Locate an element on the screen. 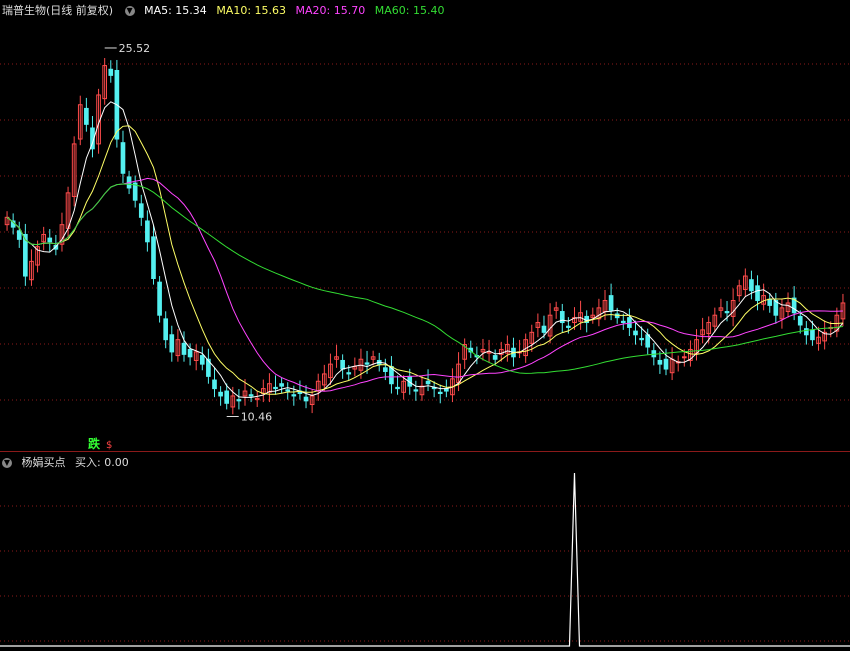 This screenshot has width=850, height=651. ma60-label: MA60: 15.40 is located at coordinates (409, 10).